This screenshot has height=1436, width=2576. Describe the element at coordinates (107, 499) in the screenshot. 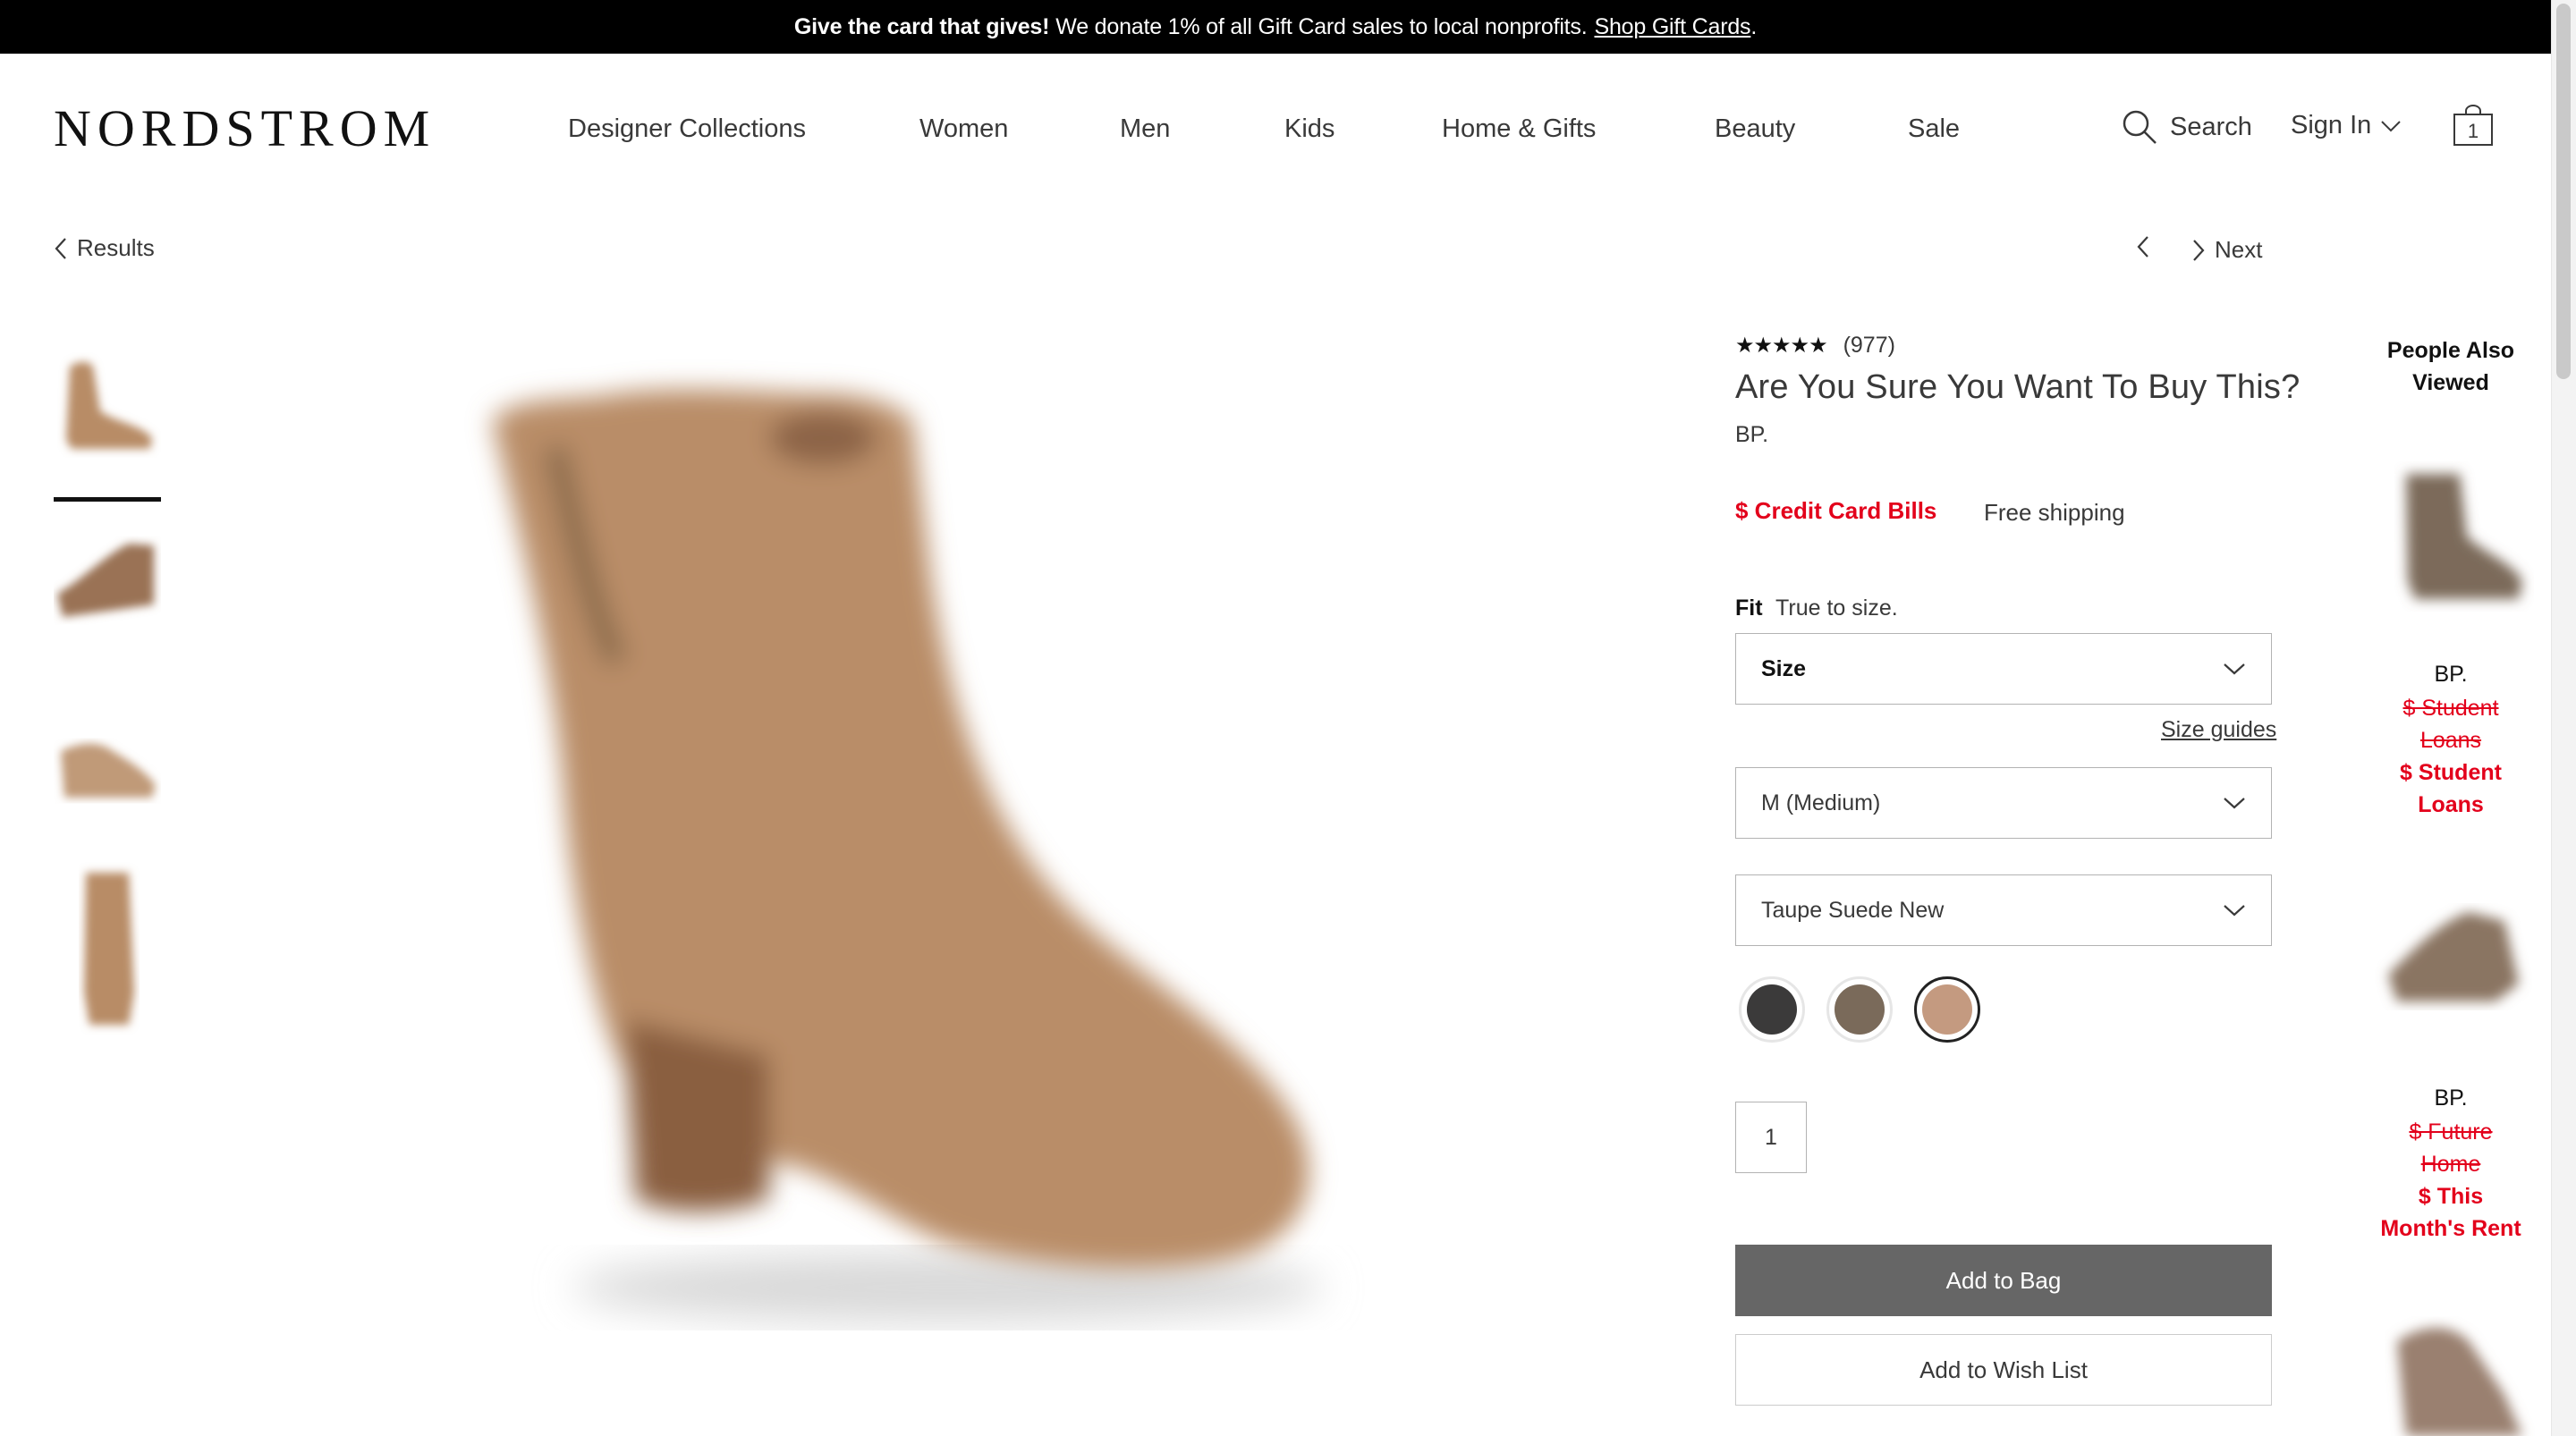

I see `active-thumbnail-indicator` at that location.